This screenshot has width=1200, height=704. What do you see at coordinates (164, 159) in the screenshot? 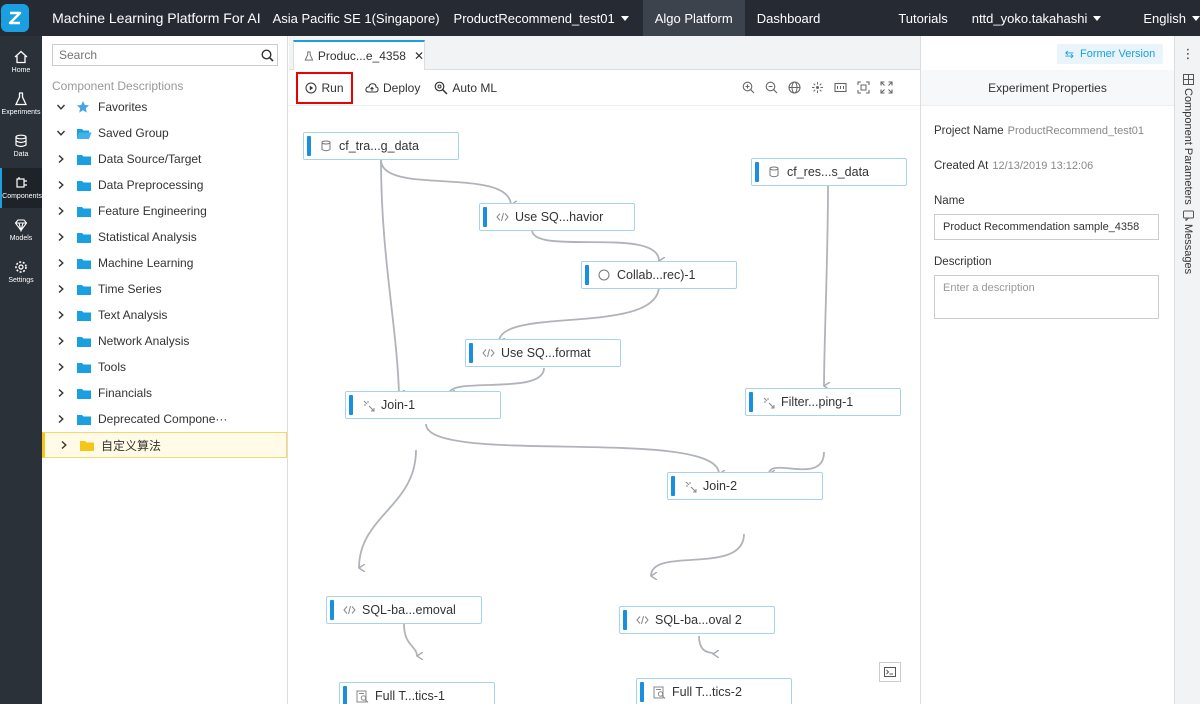
I see `tree-item: Data Source/Target` at bounding box center [164, 159].